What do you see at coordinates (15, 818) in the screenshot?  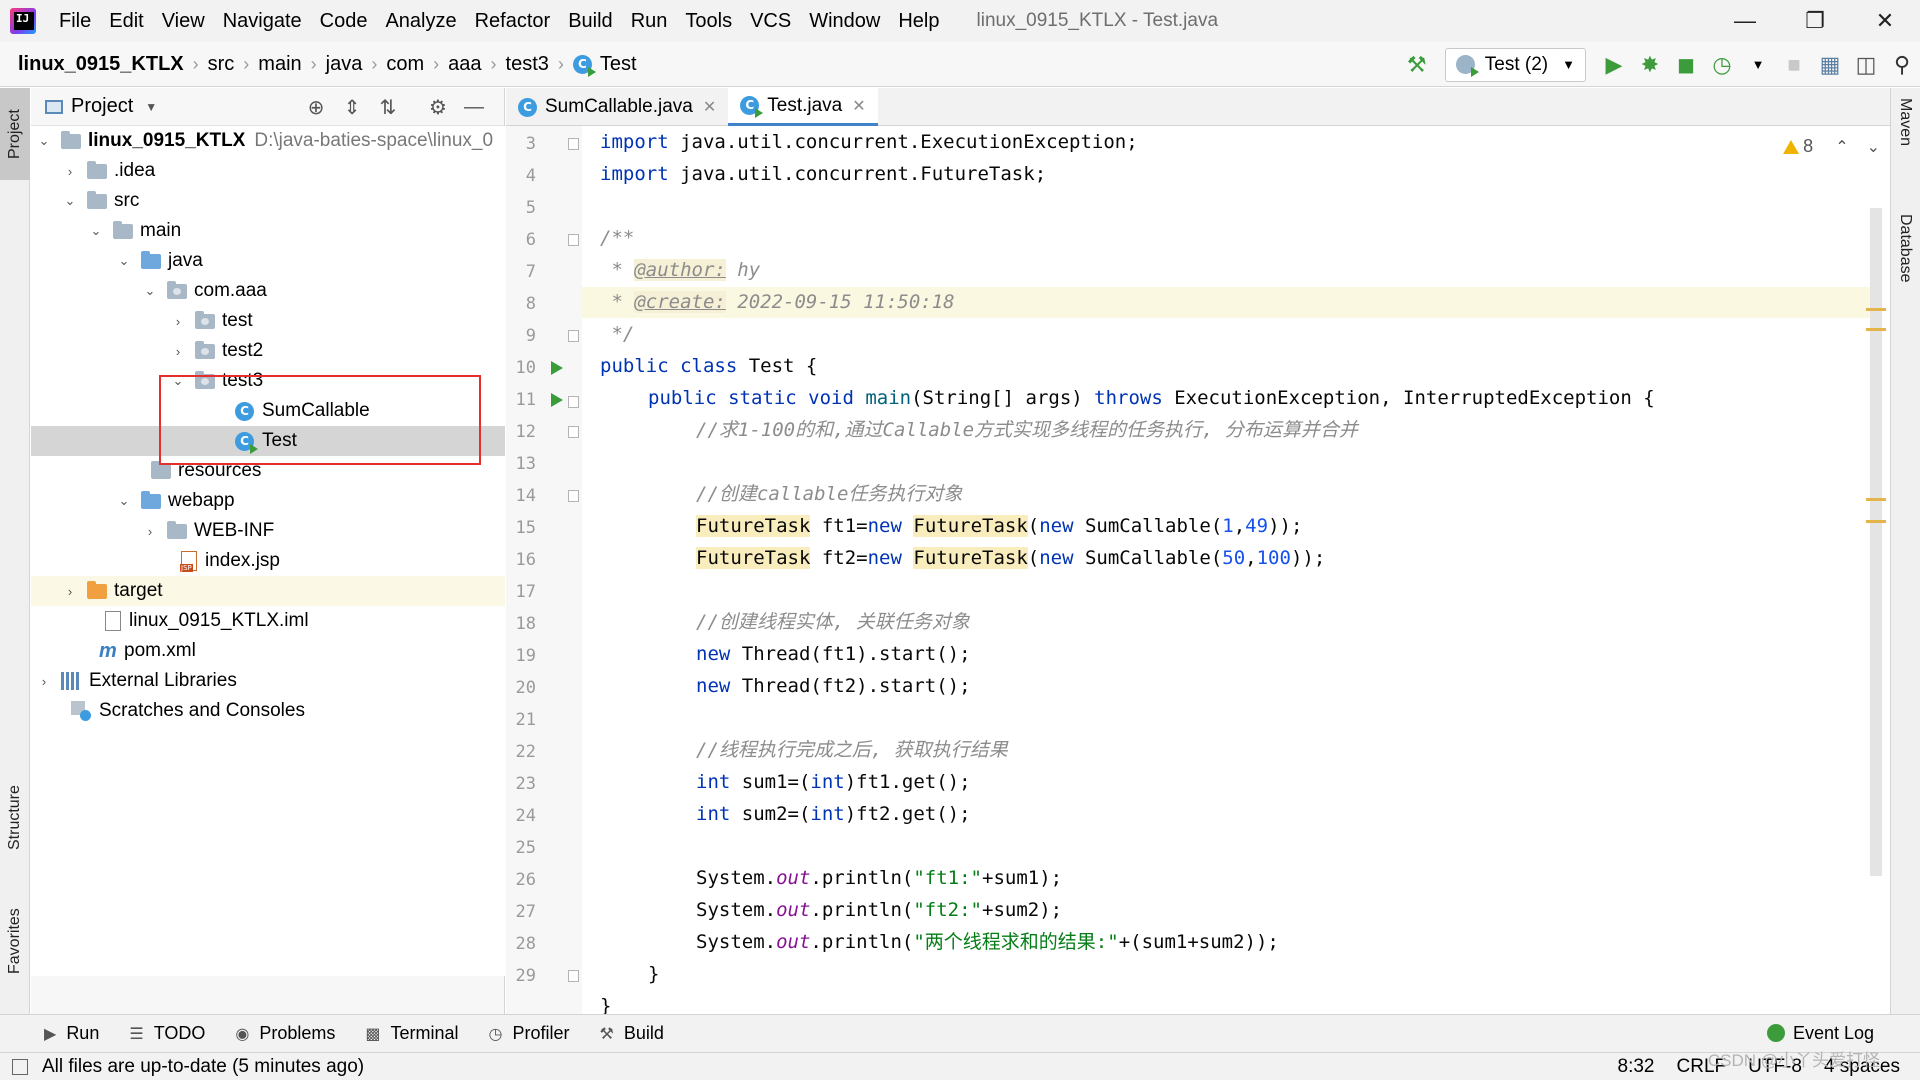 I see `tab-structure: Structure` at bounding box center [15, 818].